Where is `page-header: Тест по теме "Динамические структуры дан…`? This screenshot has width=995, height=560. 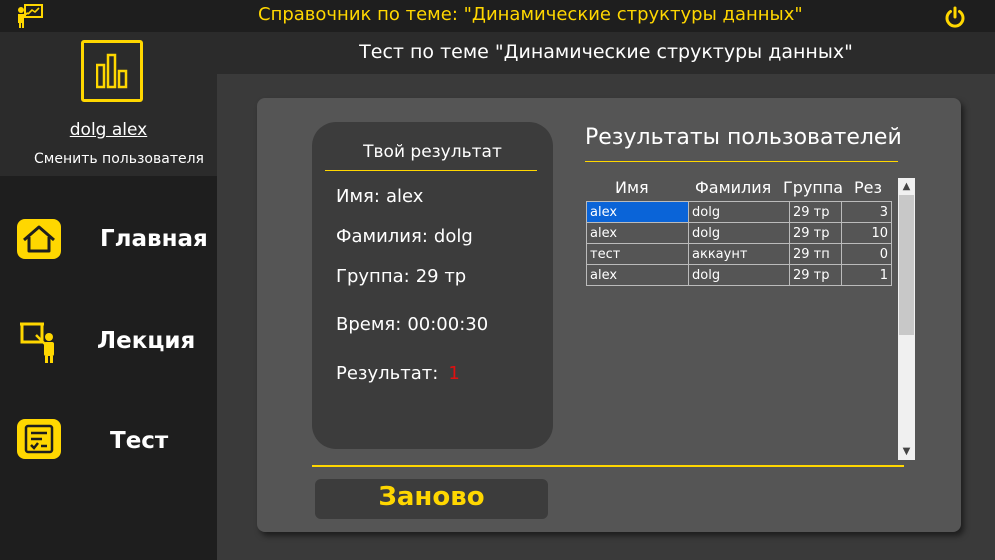 page-header: Тест по теме "Динамические структуры дан… is located at coordinates (606, 53).